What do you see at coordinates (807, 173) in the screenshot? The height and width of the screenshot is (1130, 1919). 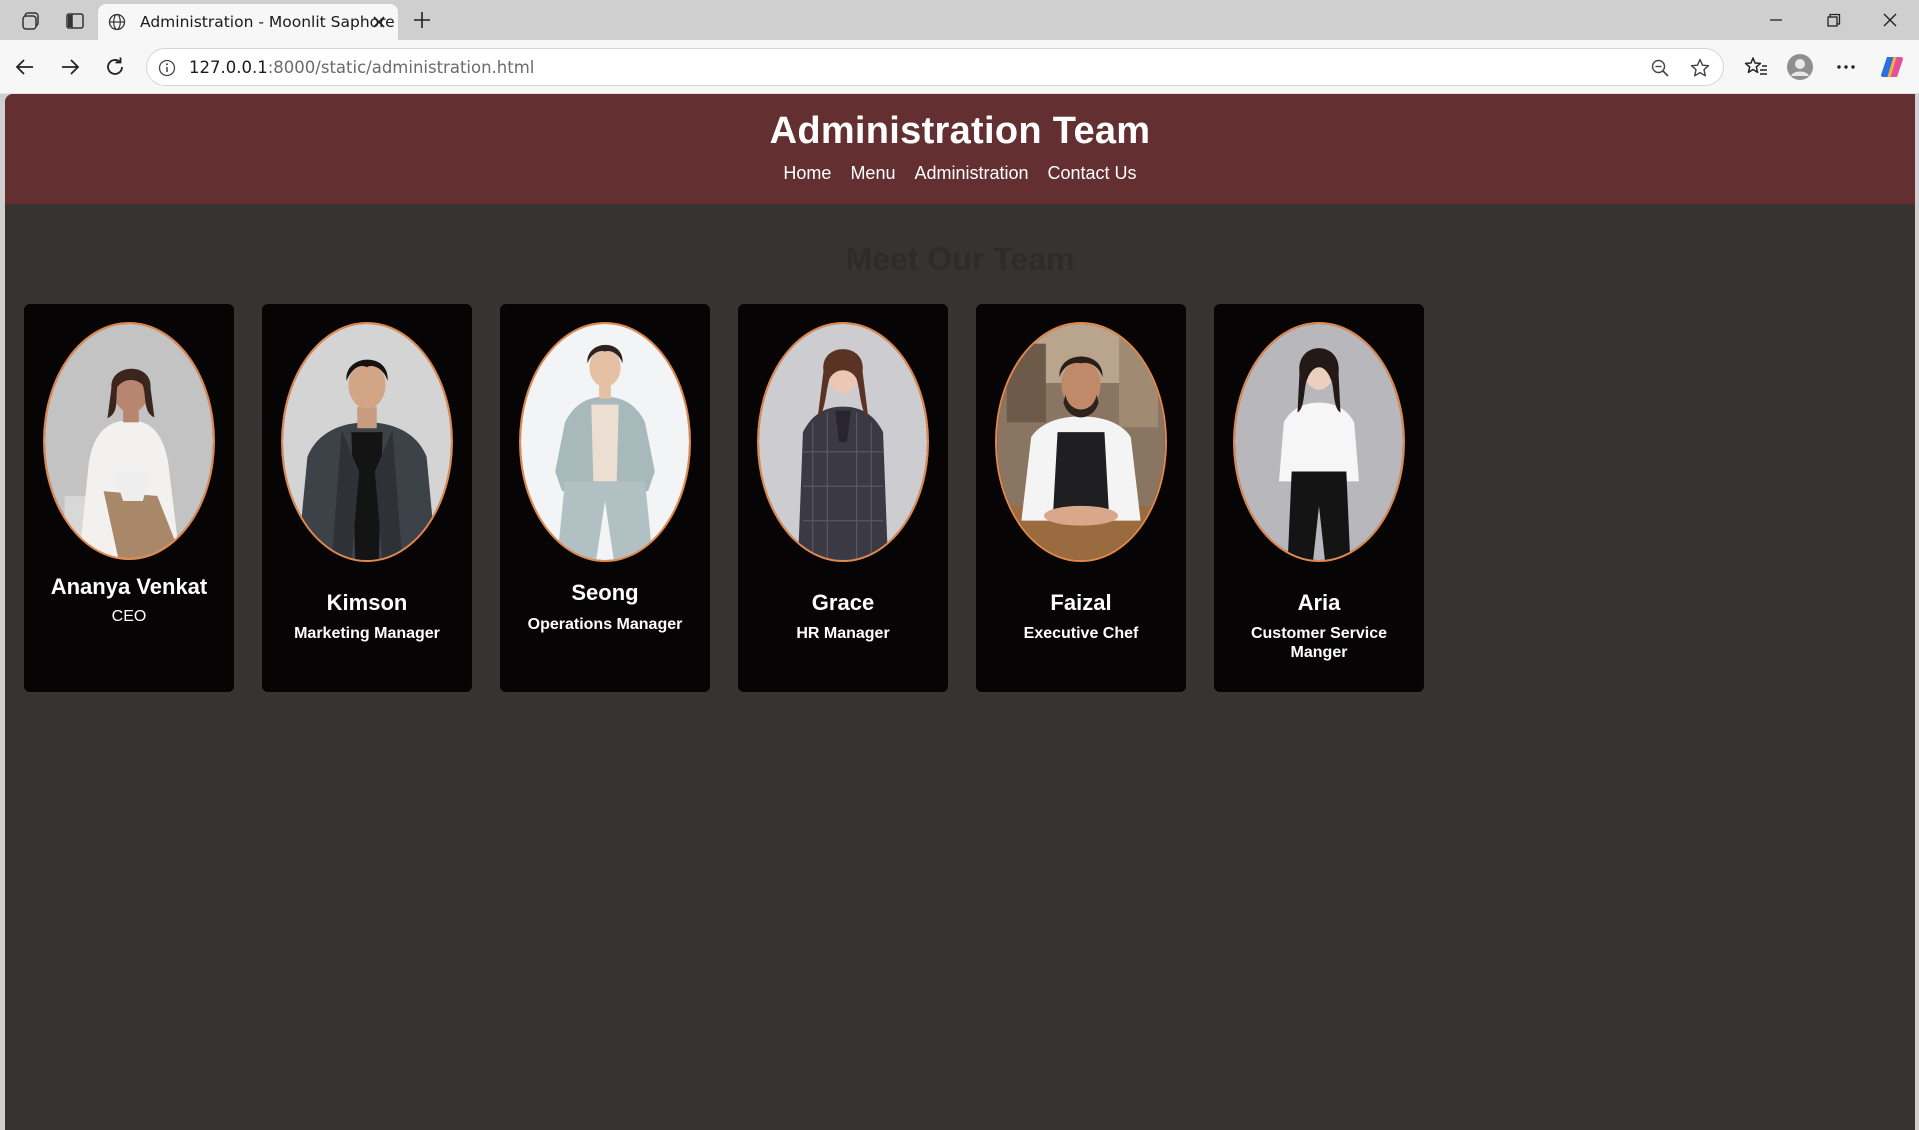 I see `nav-link-home: Home` at bounding box center [807, 173].